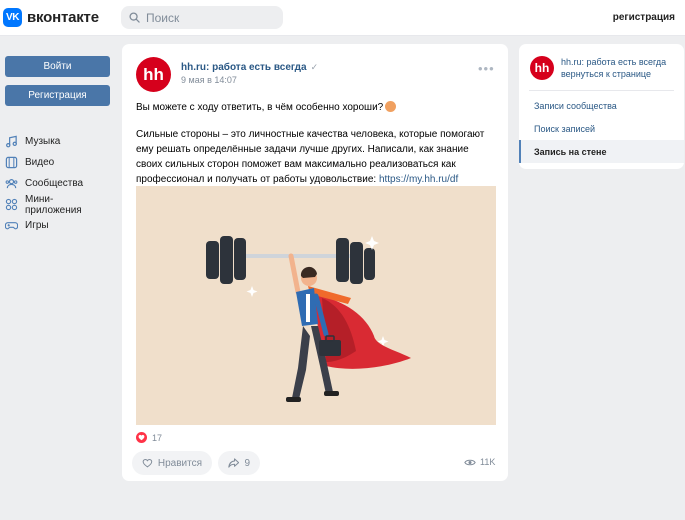 This screenshot has height=520, width=685. What do you see at coordinates (314, 67) in the screenshot?
I see `verified-icon: ✓` at bounding box center [314, 67].